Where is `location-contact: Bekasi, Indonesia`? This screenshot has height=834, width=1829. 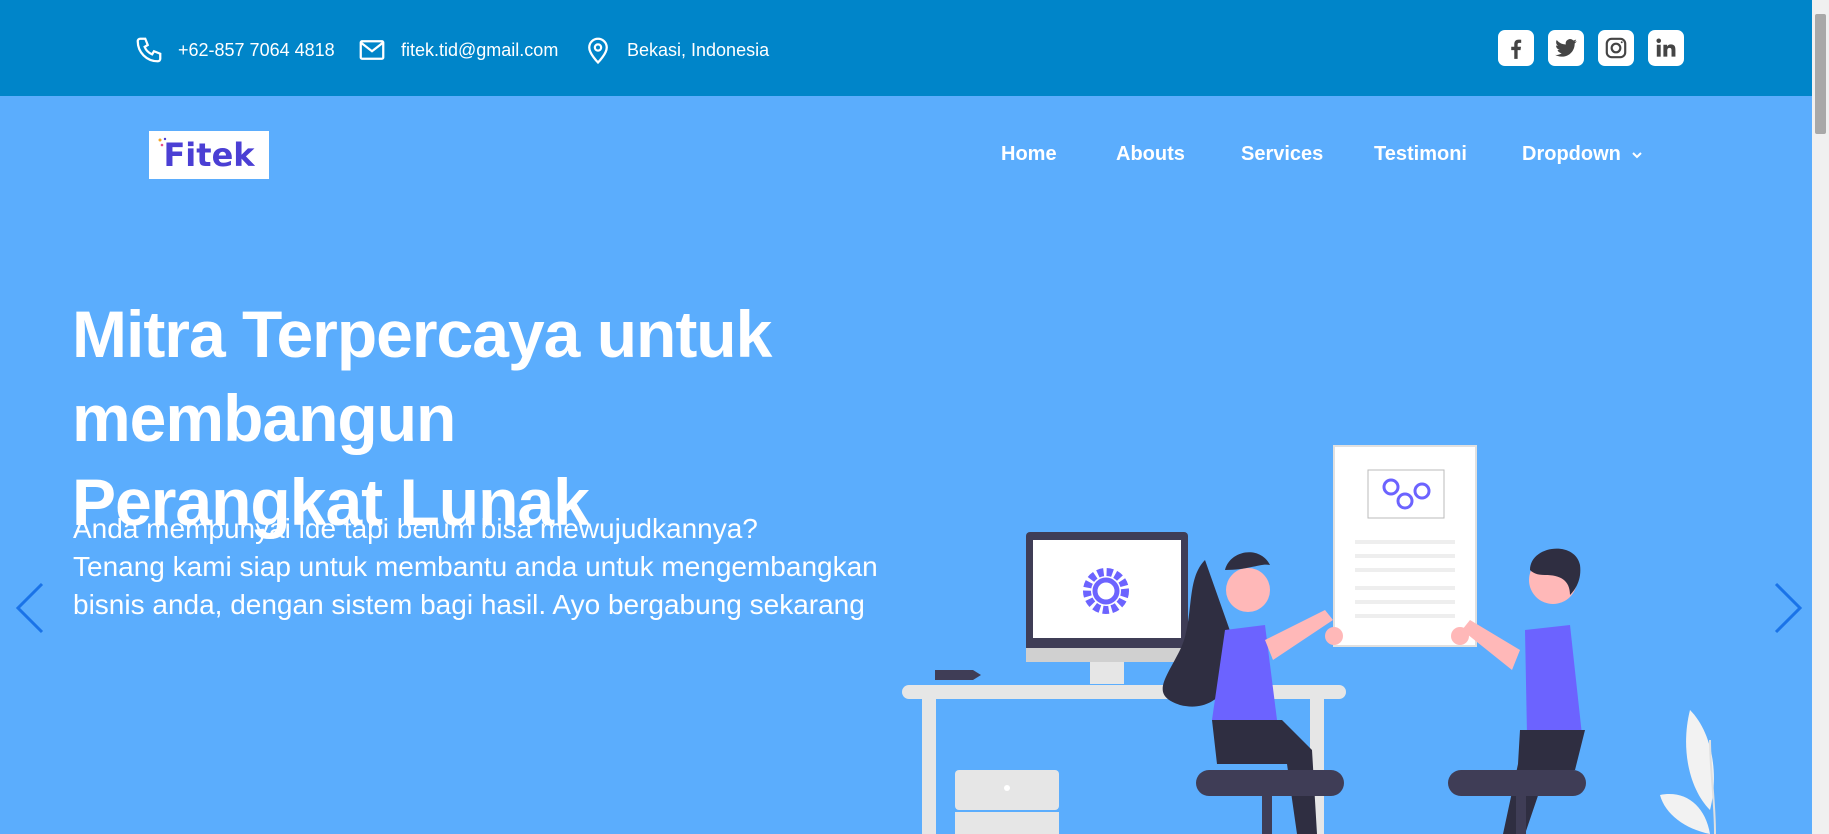 location-contact: Bekasi, Indonesia is located at coordinates (676, 50).